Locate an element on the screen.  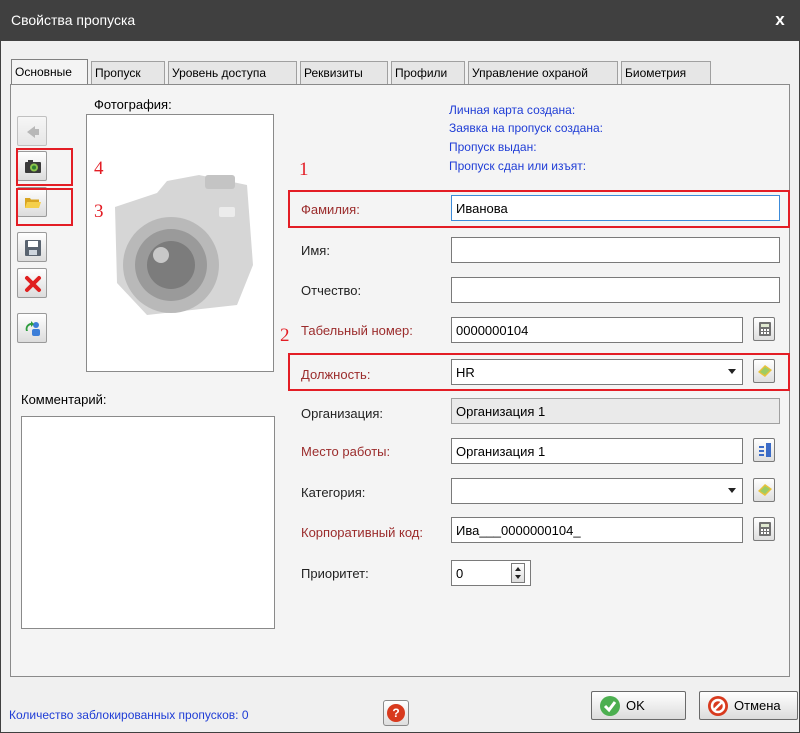
tab-main: Основные is located at coordinates (49, 72).